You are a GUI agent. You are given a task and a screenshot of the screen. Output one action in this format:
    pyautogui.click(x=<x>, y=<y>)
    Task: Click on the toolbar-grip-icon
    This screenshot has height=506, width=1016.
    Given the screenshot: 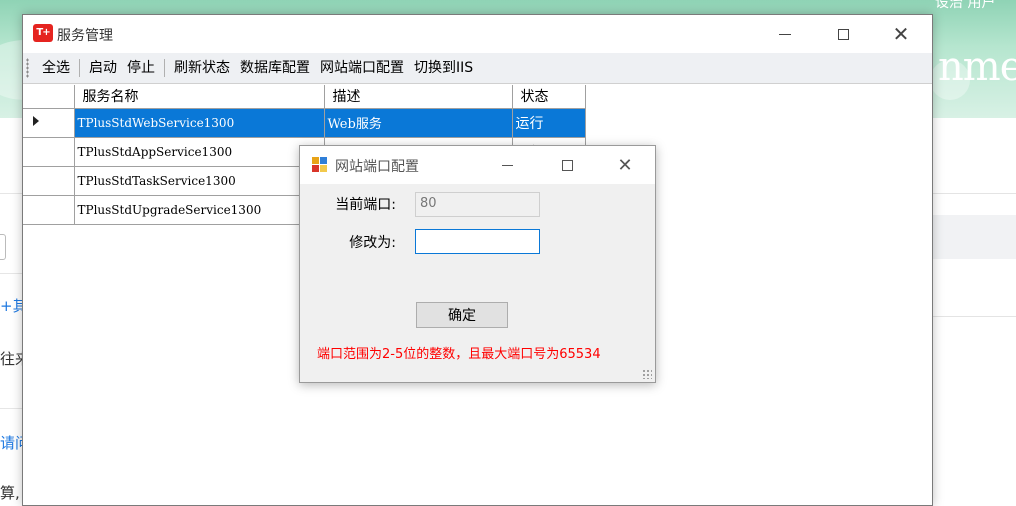 What is the action you would take?
    pyautogui.click(x=27, y=68)
    